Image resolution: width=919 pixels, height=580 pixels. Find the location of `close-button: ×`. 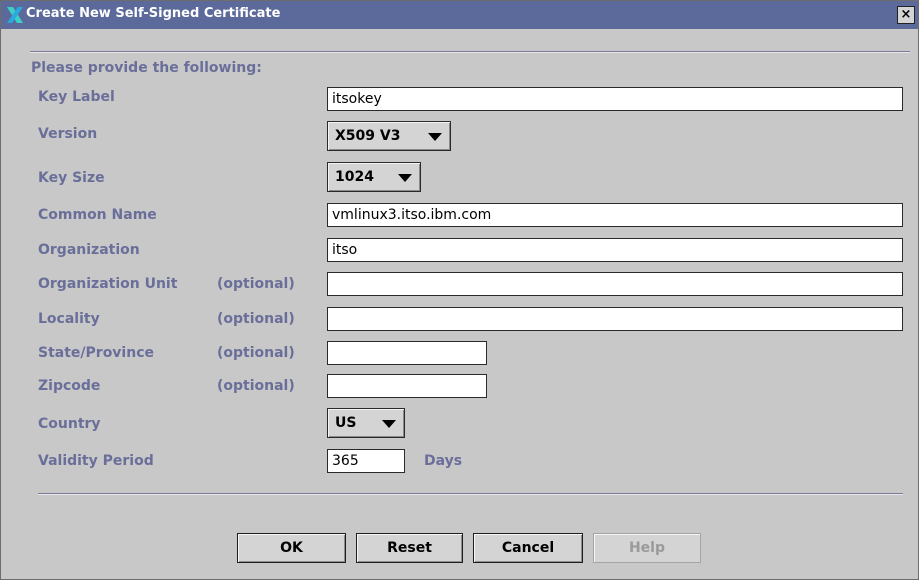

close-button: × is located at coordinates (906, 15).